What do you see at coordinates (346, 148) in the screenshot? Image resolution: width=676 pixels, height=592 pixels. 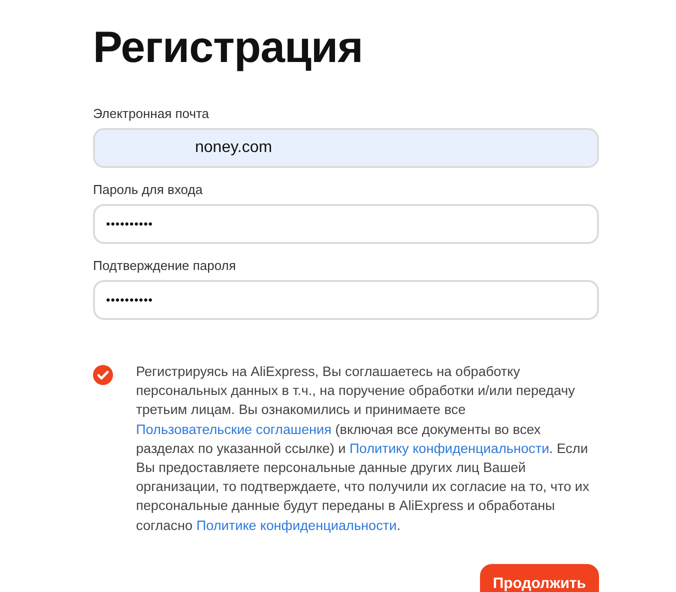 I see `input-field: noney.com` at bounding box center [346, 148].